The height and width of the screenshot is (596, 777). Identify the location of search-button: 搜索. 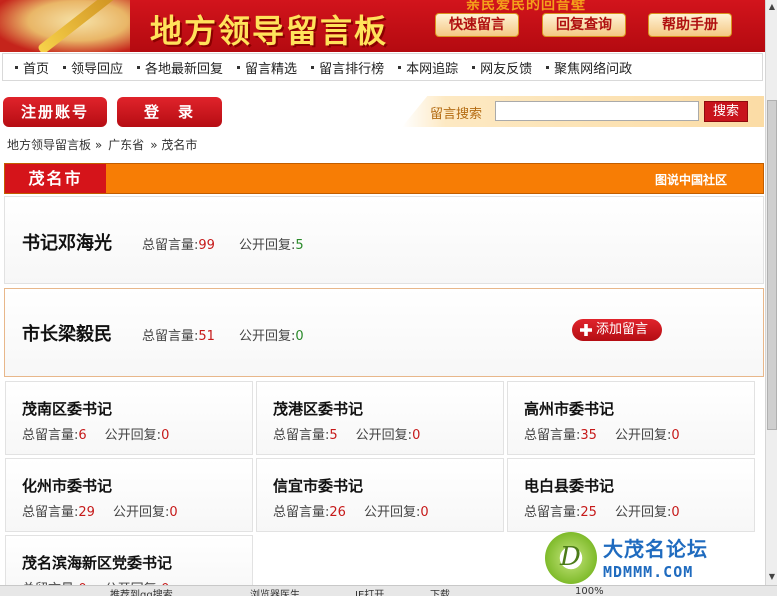
(726, 111).